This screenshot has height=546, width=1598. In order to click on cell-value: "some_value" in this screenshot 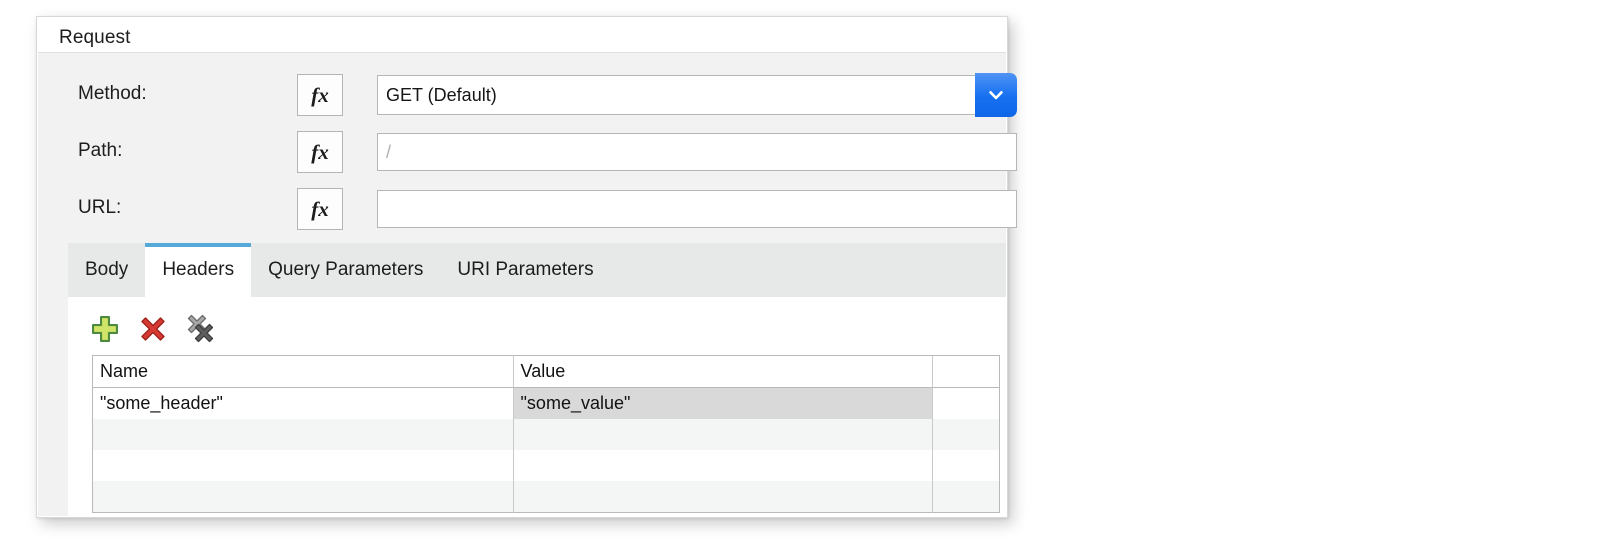, I will do `click(723, 403)`.